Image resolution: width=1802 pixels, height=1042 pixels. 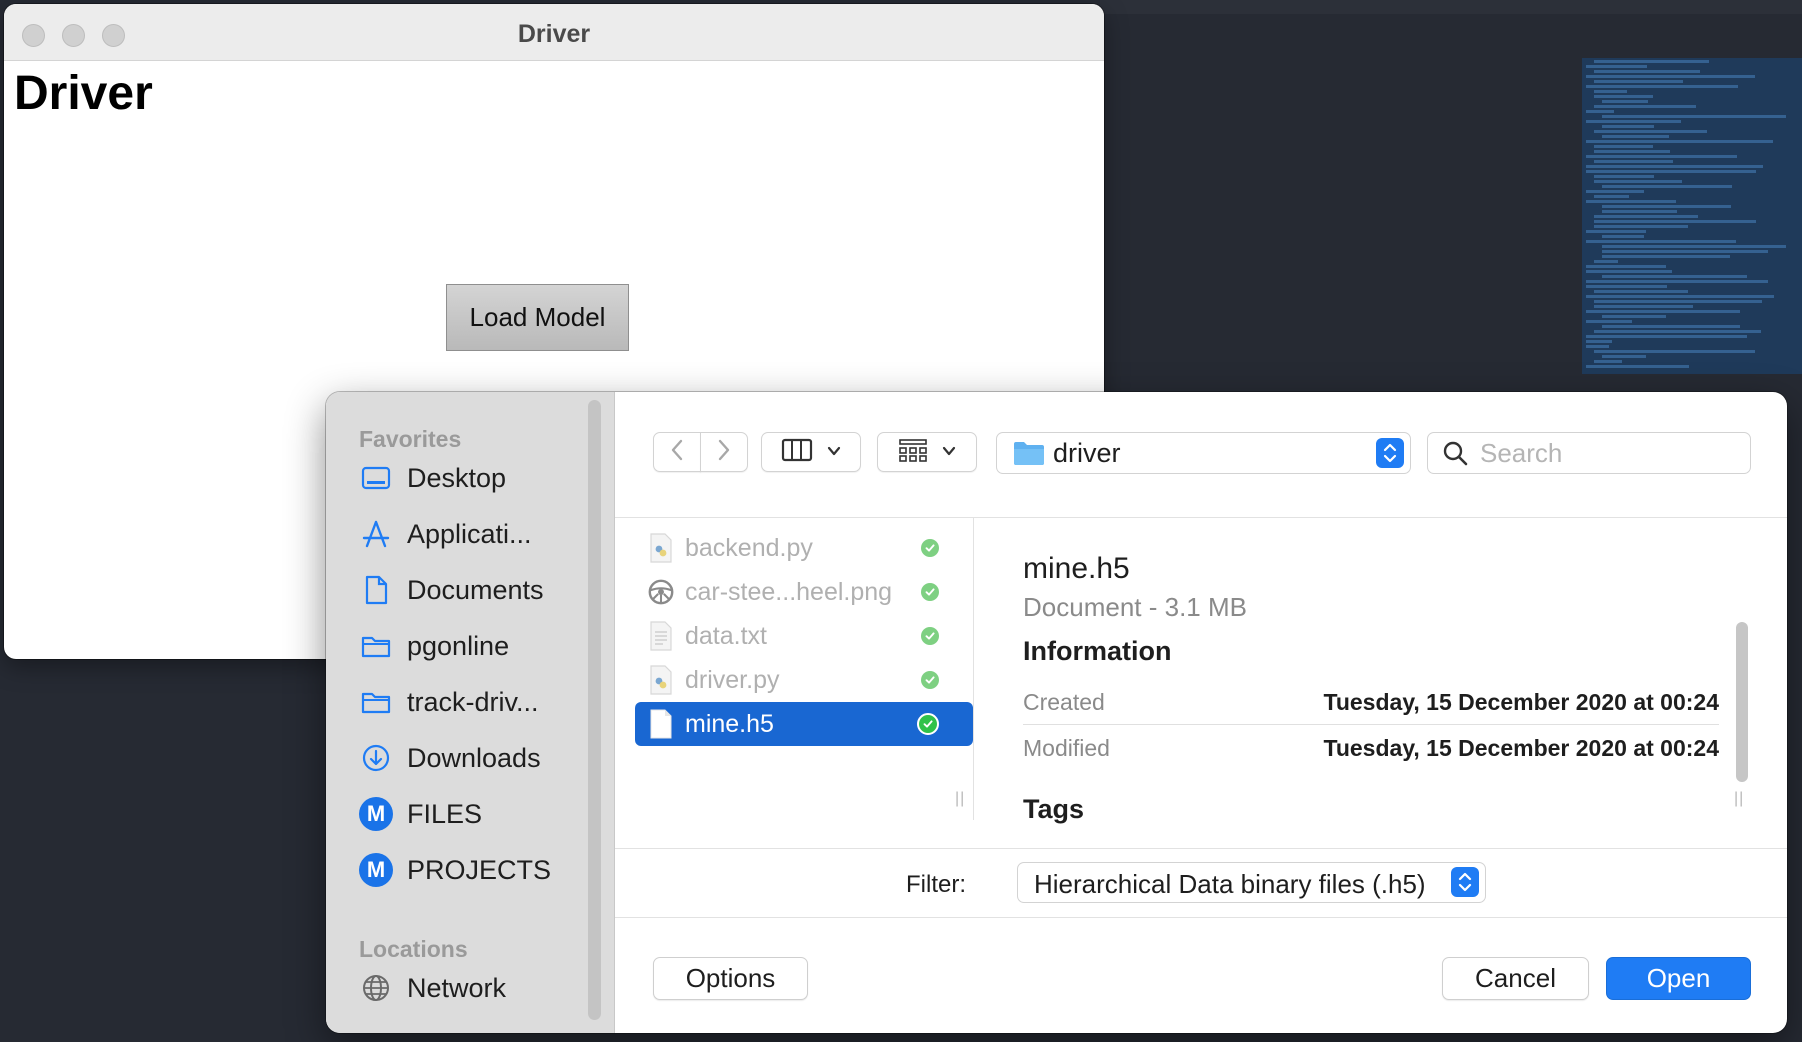 What do you see at coordinates (730, 978) in the screenshot?
I see `options-button: Options` at bounding box center [730, 978].